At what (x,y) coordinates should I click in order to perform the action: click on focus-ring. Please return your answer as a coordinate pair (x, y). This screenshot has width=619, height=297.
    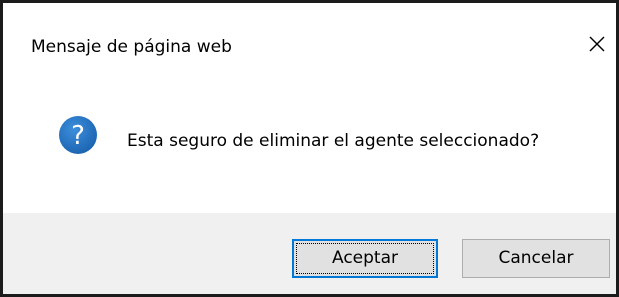
    Looking at the image, I should click on (365, 258).